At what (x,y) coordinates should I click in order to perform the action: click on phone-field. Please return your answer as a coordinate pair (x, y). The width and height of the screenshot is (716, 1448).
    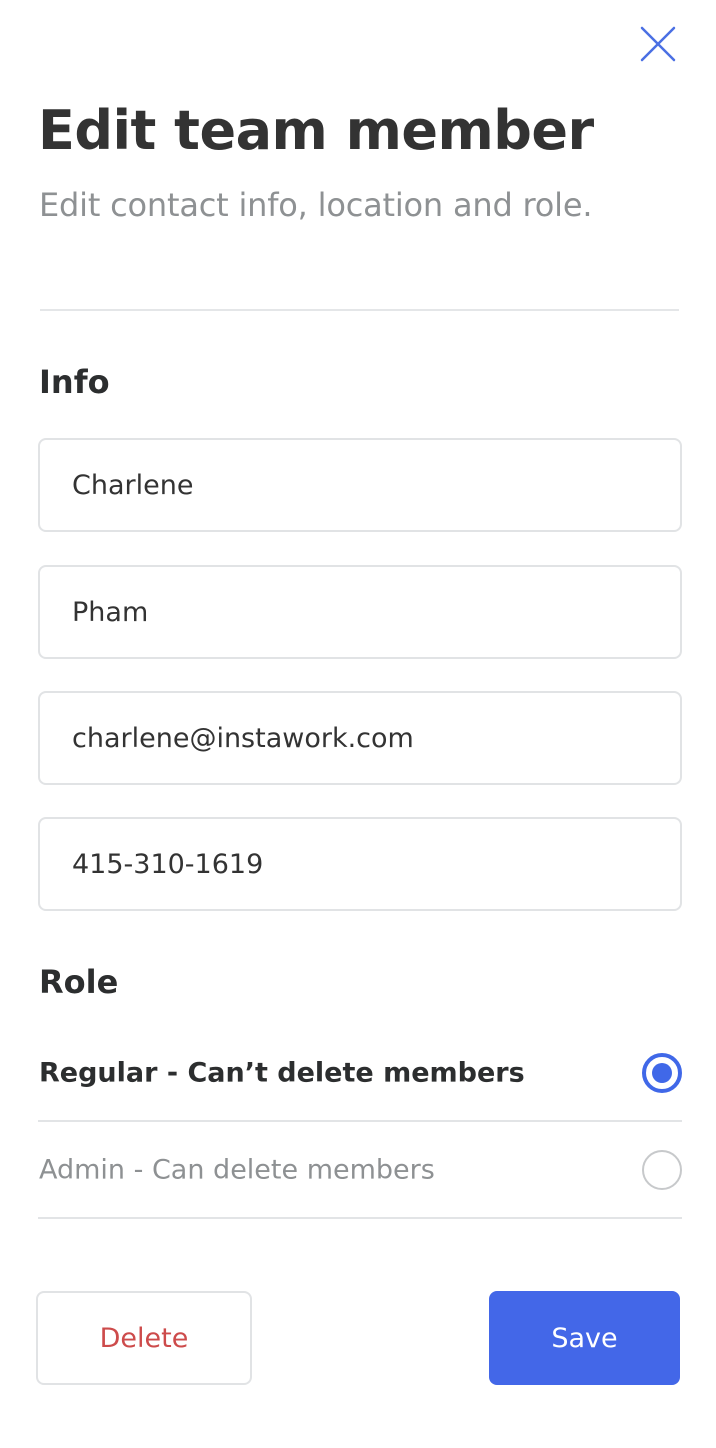
    Looking at the image, I should click on (360, 864).